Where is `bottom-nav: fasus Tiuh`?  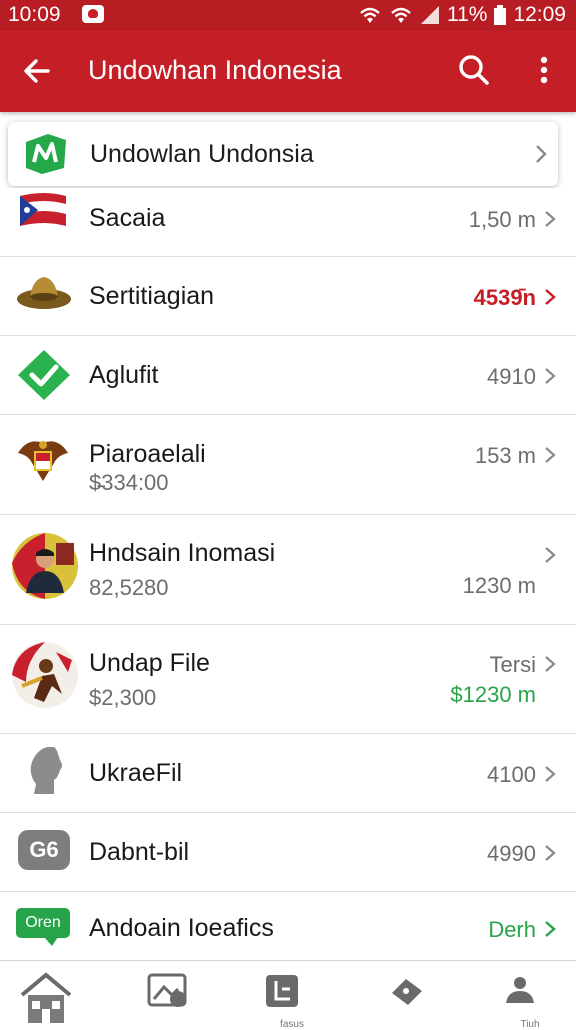 bottom-nav: fasus Tiuh is located at coordinates (288, 995).